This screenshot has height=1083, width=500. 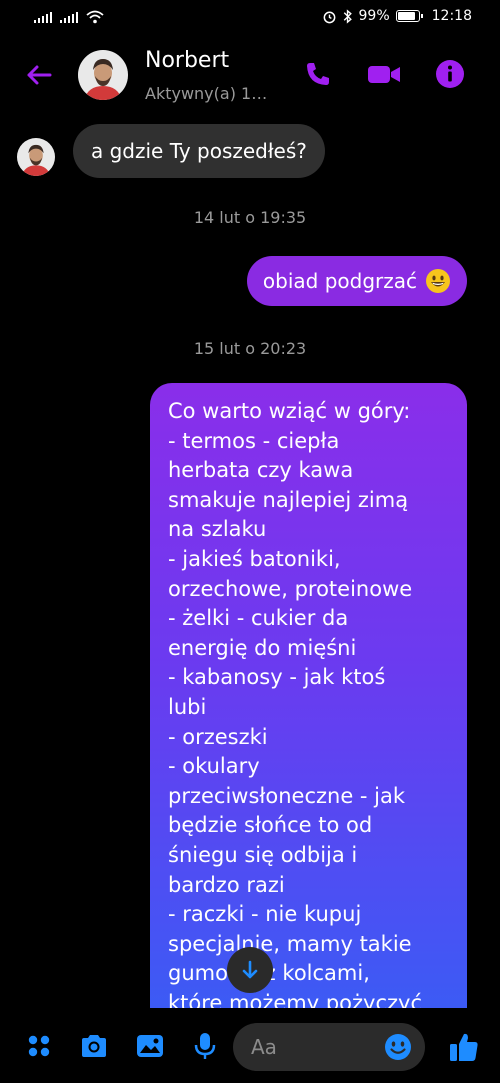 What do you see at coordinates (374, 16) in the screenshot?
I see `battery-percent: 99%` at bounding box center [374, 16].